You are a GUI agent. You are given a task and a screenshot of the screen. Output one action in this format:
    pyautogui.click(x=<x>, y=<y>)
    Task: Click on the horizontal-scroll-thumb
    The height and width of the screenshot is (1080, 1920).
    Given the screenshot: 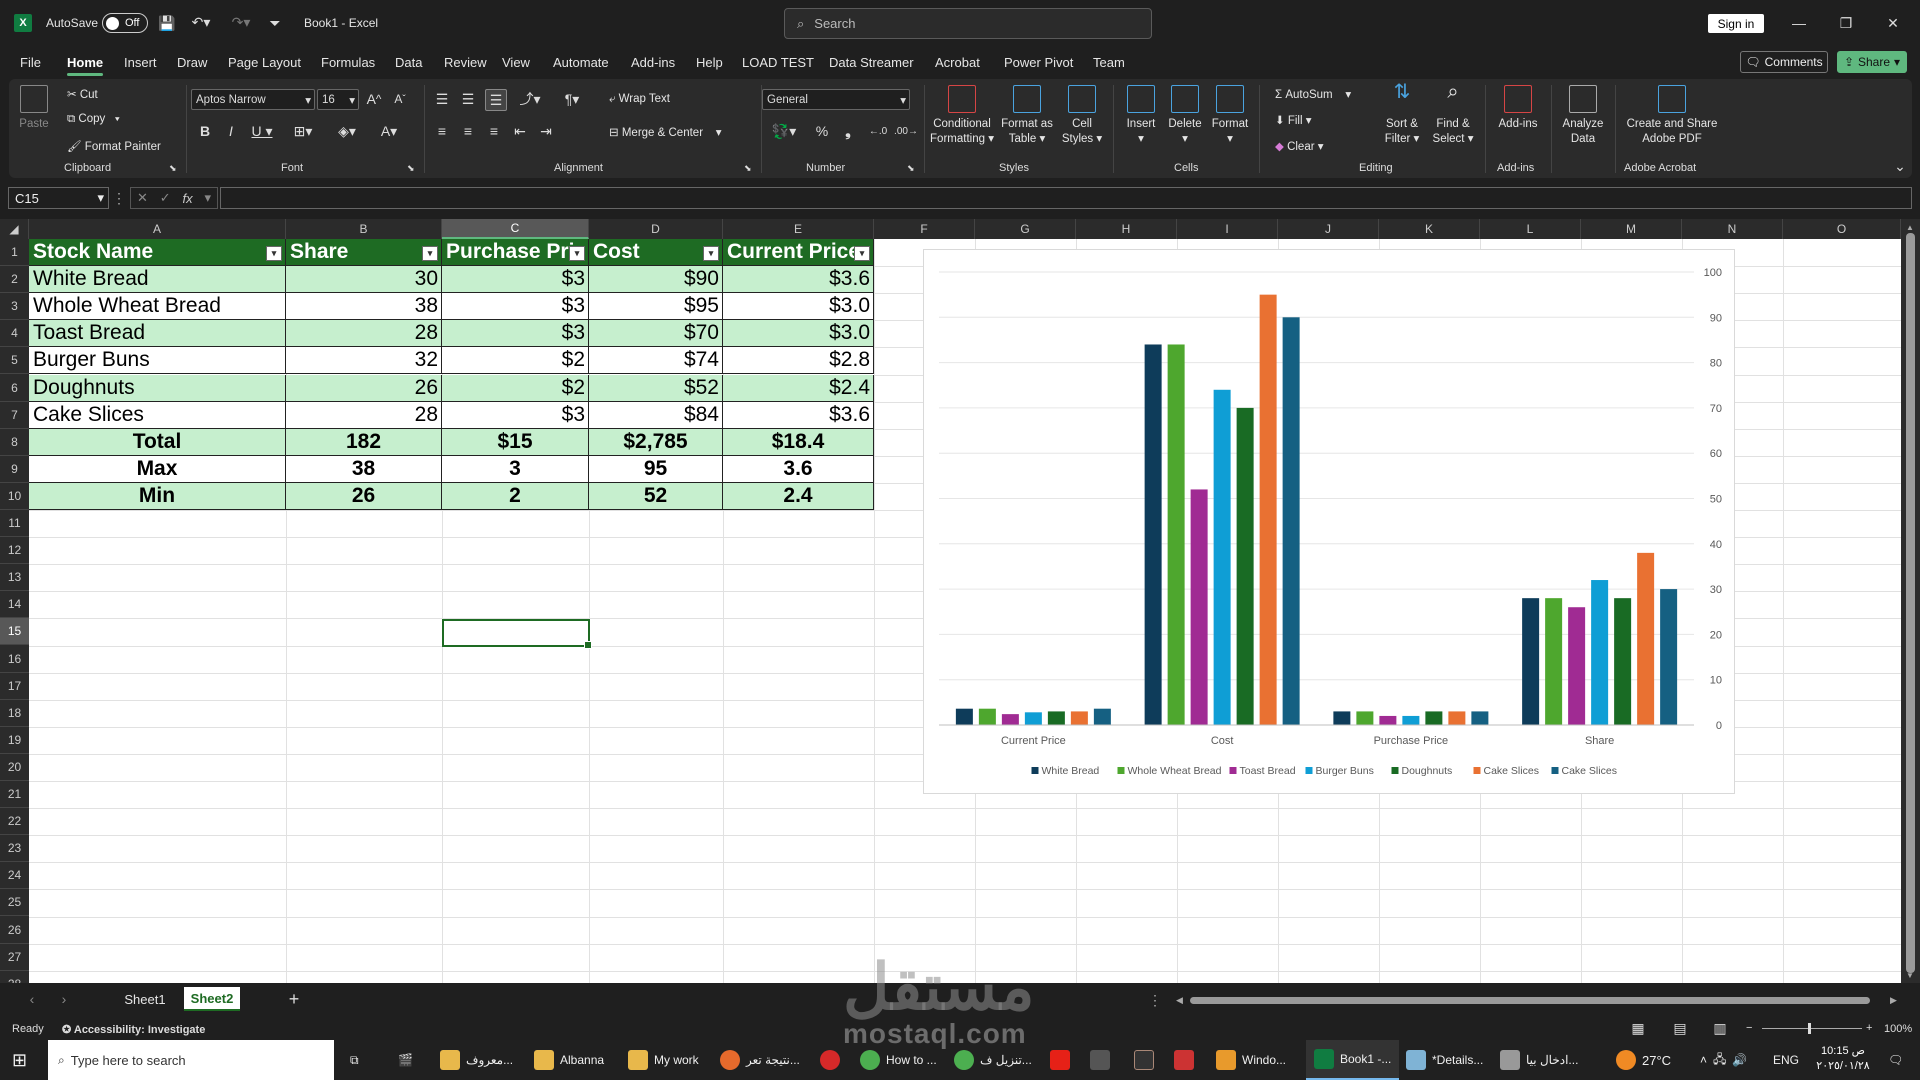 What is the action you would take?
    pyautogui.click(x=1530, y=1000)
    